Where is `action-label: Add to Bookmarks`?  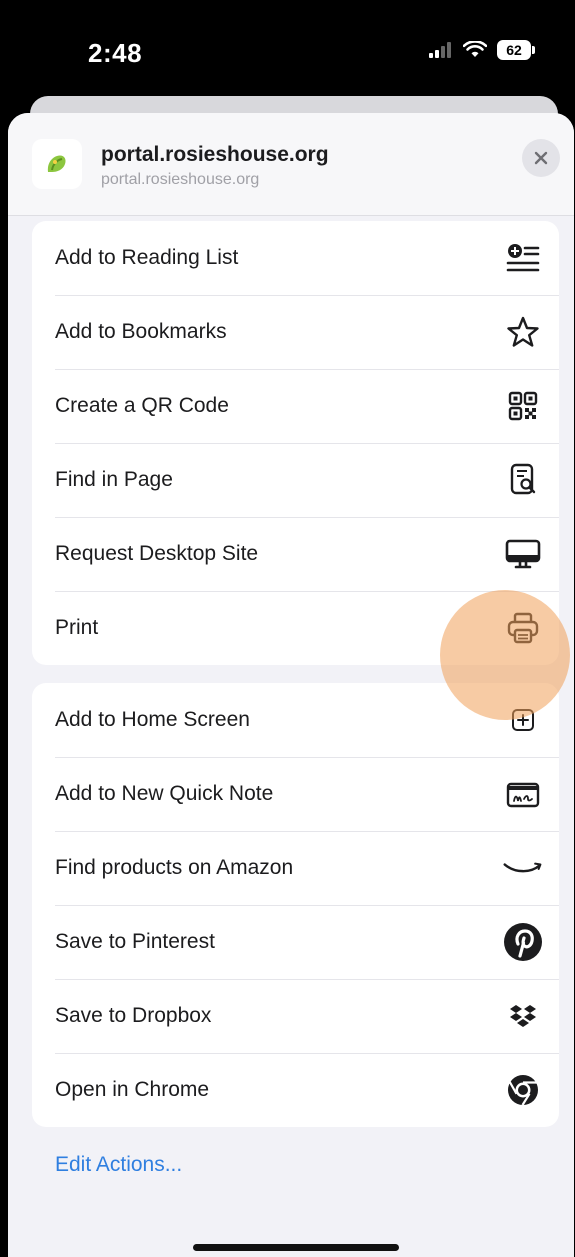
action-label: Add to Bookmarks is located at coordinates (141, 331).